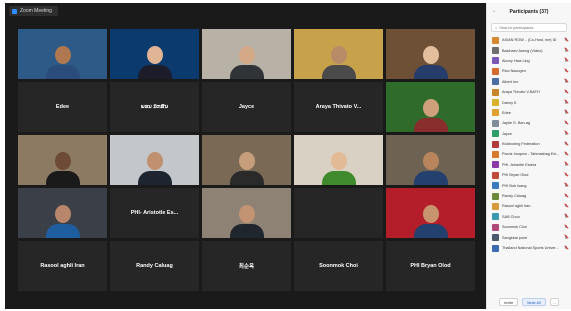 The width and height of the screenshot is (571, 311). I want to click on participant-name: Rasool aghli Iran, so click(62, 266).